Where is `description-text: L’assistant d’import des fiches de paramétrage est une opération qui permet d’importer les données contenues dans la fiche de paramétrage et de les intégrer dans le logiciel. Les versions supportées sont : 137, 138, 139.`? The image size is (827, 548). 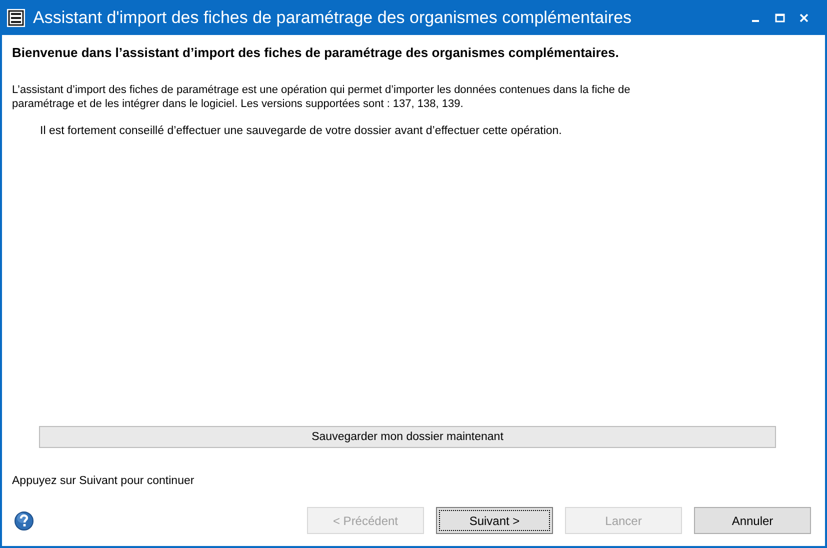 description-text: L’assistant d’import des fiches de paramétrage est une opération qui permet d’importer les données contenues dans la fiche de paramétrage et de les intégrer dans le logiciel. Les versions supportées sont : 137, 138, 139. is located at coordinates (322, 97).